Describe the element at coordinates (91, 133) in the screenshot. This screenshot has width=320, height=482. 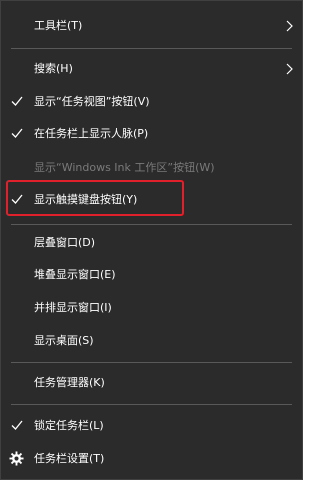
I see `menu-item-label: 在任务栏上显示人脉(P)` at that location.